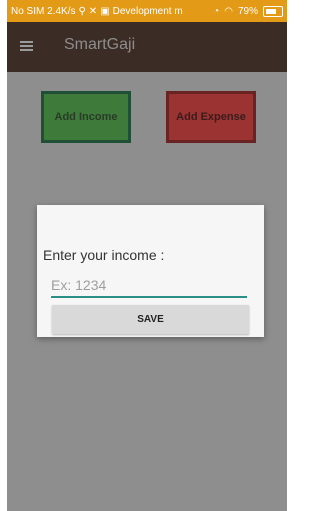  What do you see at coordinates (104, 255) in the screenshot?
I see `income-label: Enter your income :` at bounding box center [104, 255].